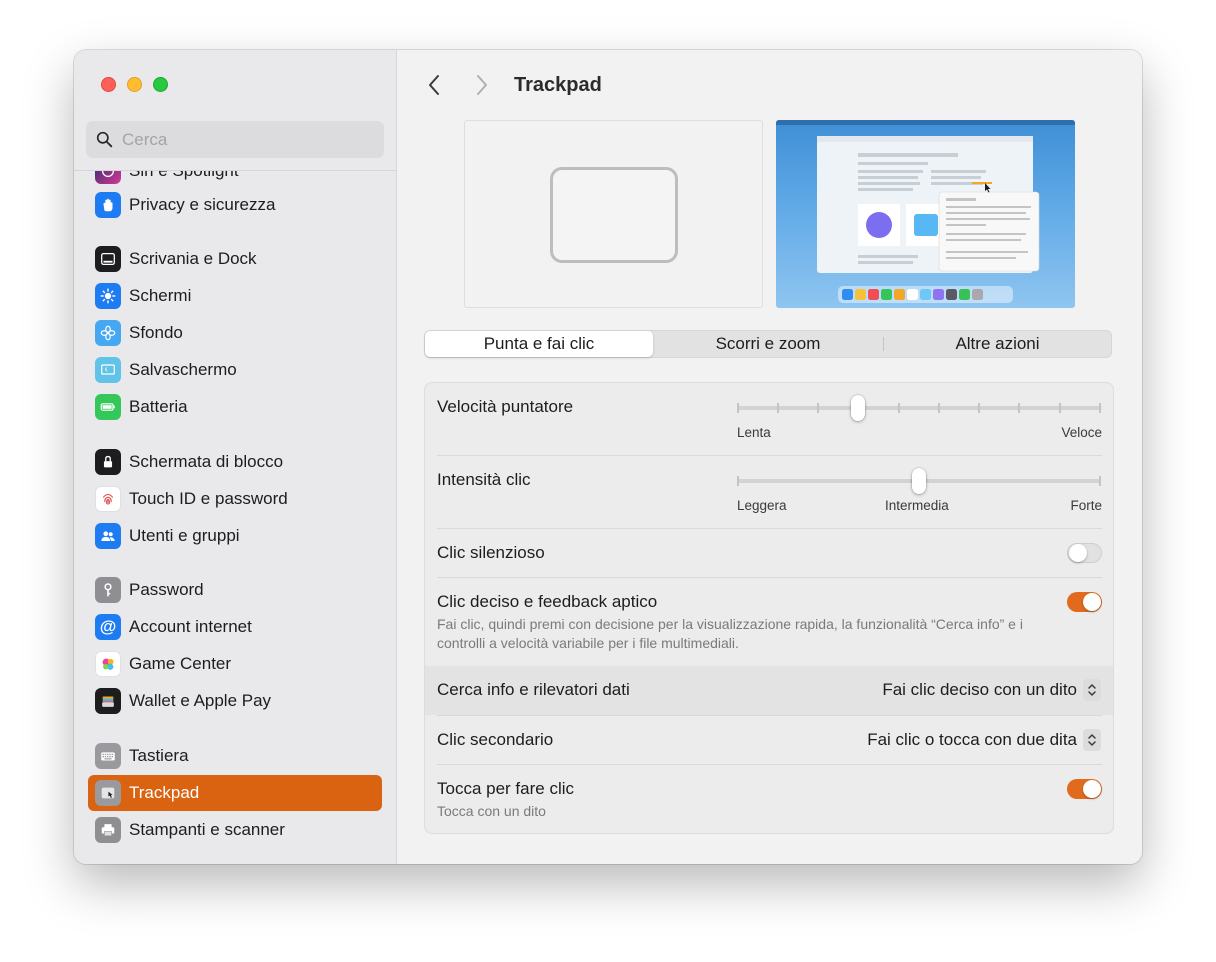 This screenshot has height=962, width=1216. What do you see at coordinates (539, 344) in the screenshot?
I see `tab-point-click: Punta e fai clic` at bounding box center [539, 344].